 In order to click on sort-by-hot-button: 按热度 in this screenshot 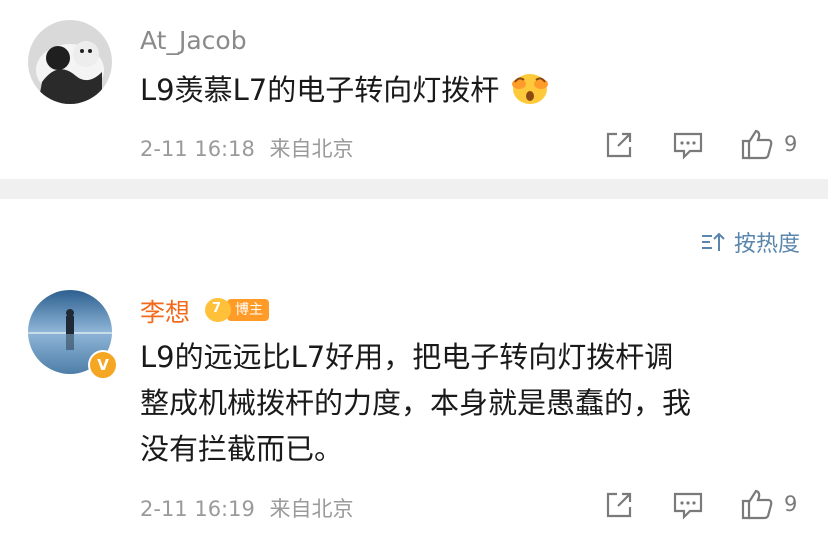, I will do `click(750, 242)`.